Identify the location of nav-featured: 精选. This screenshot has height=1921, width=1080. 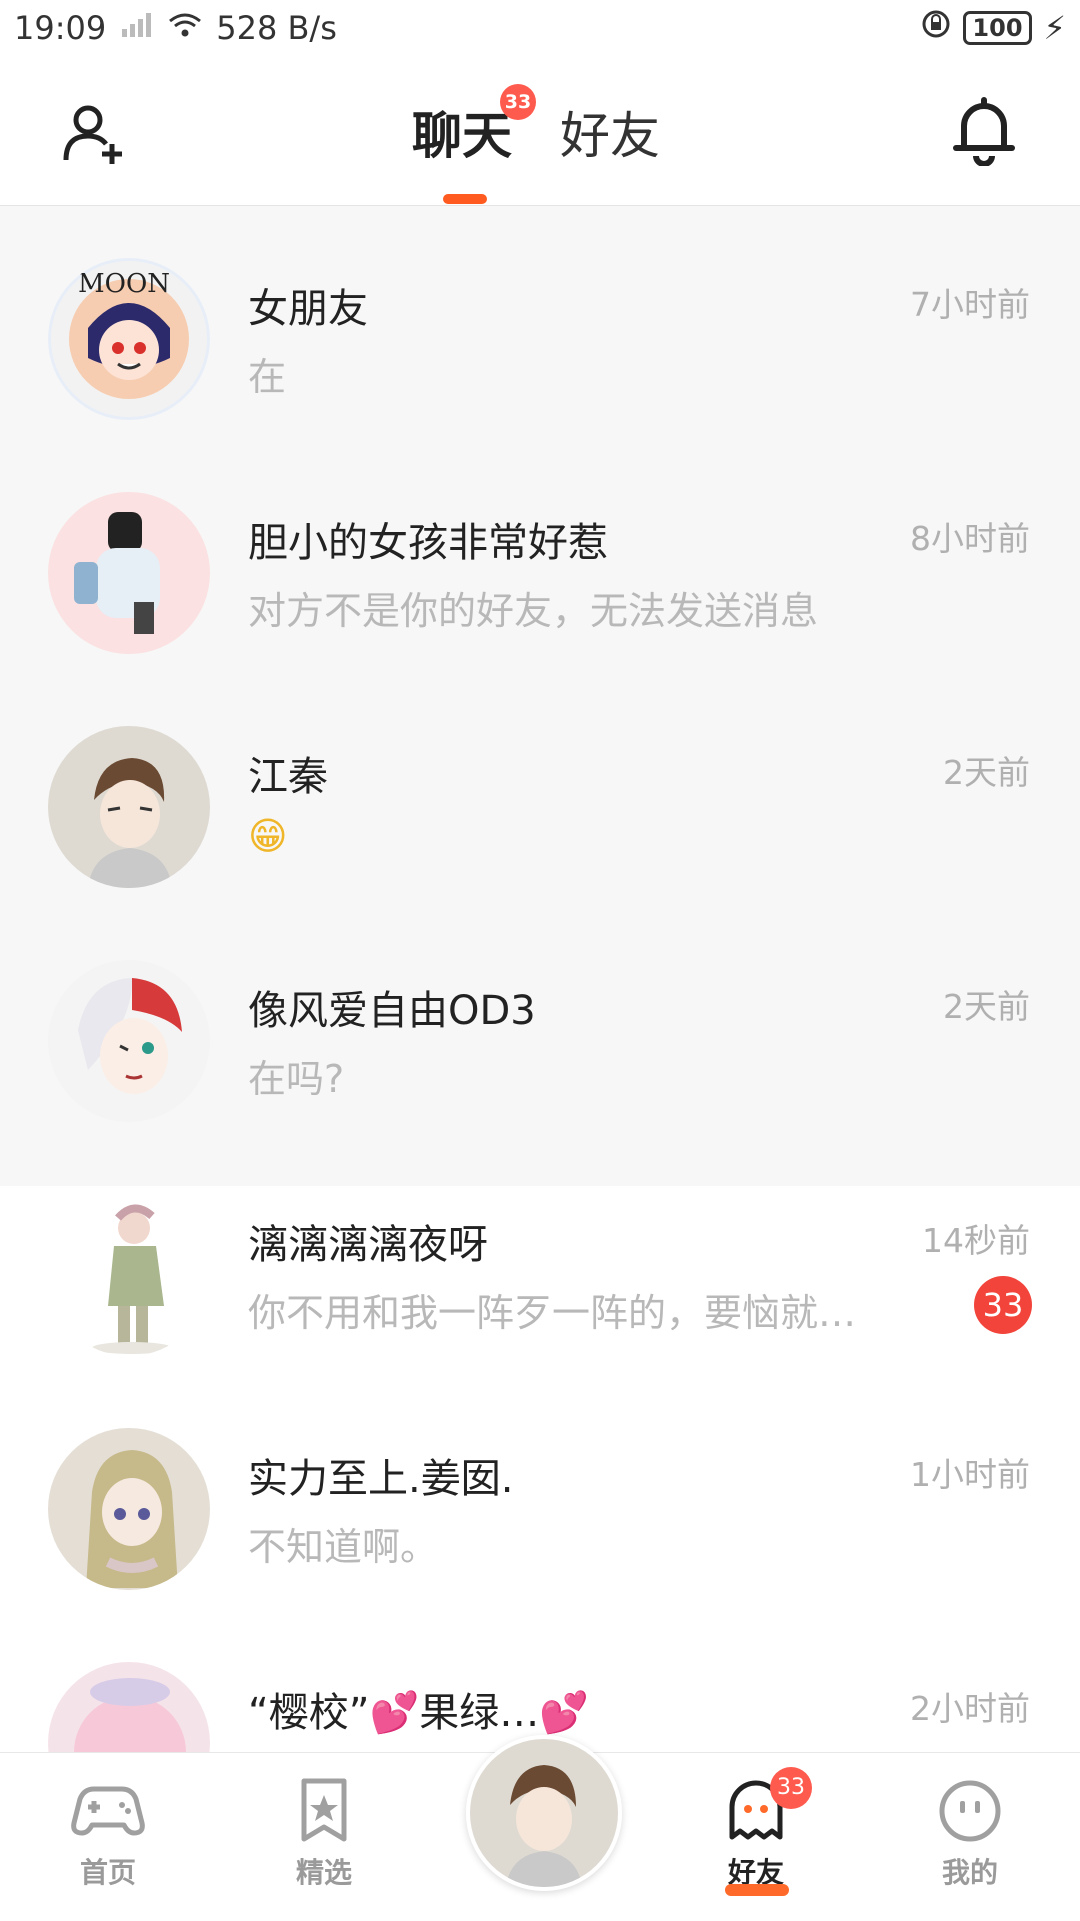
(324, 1833).